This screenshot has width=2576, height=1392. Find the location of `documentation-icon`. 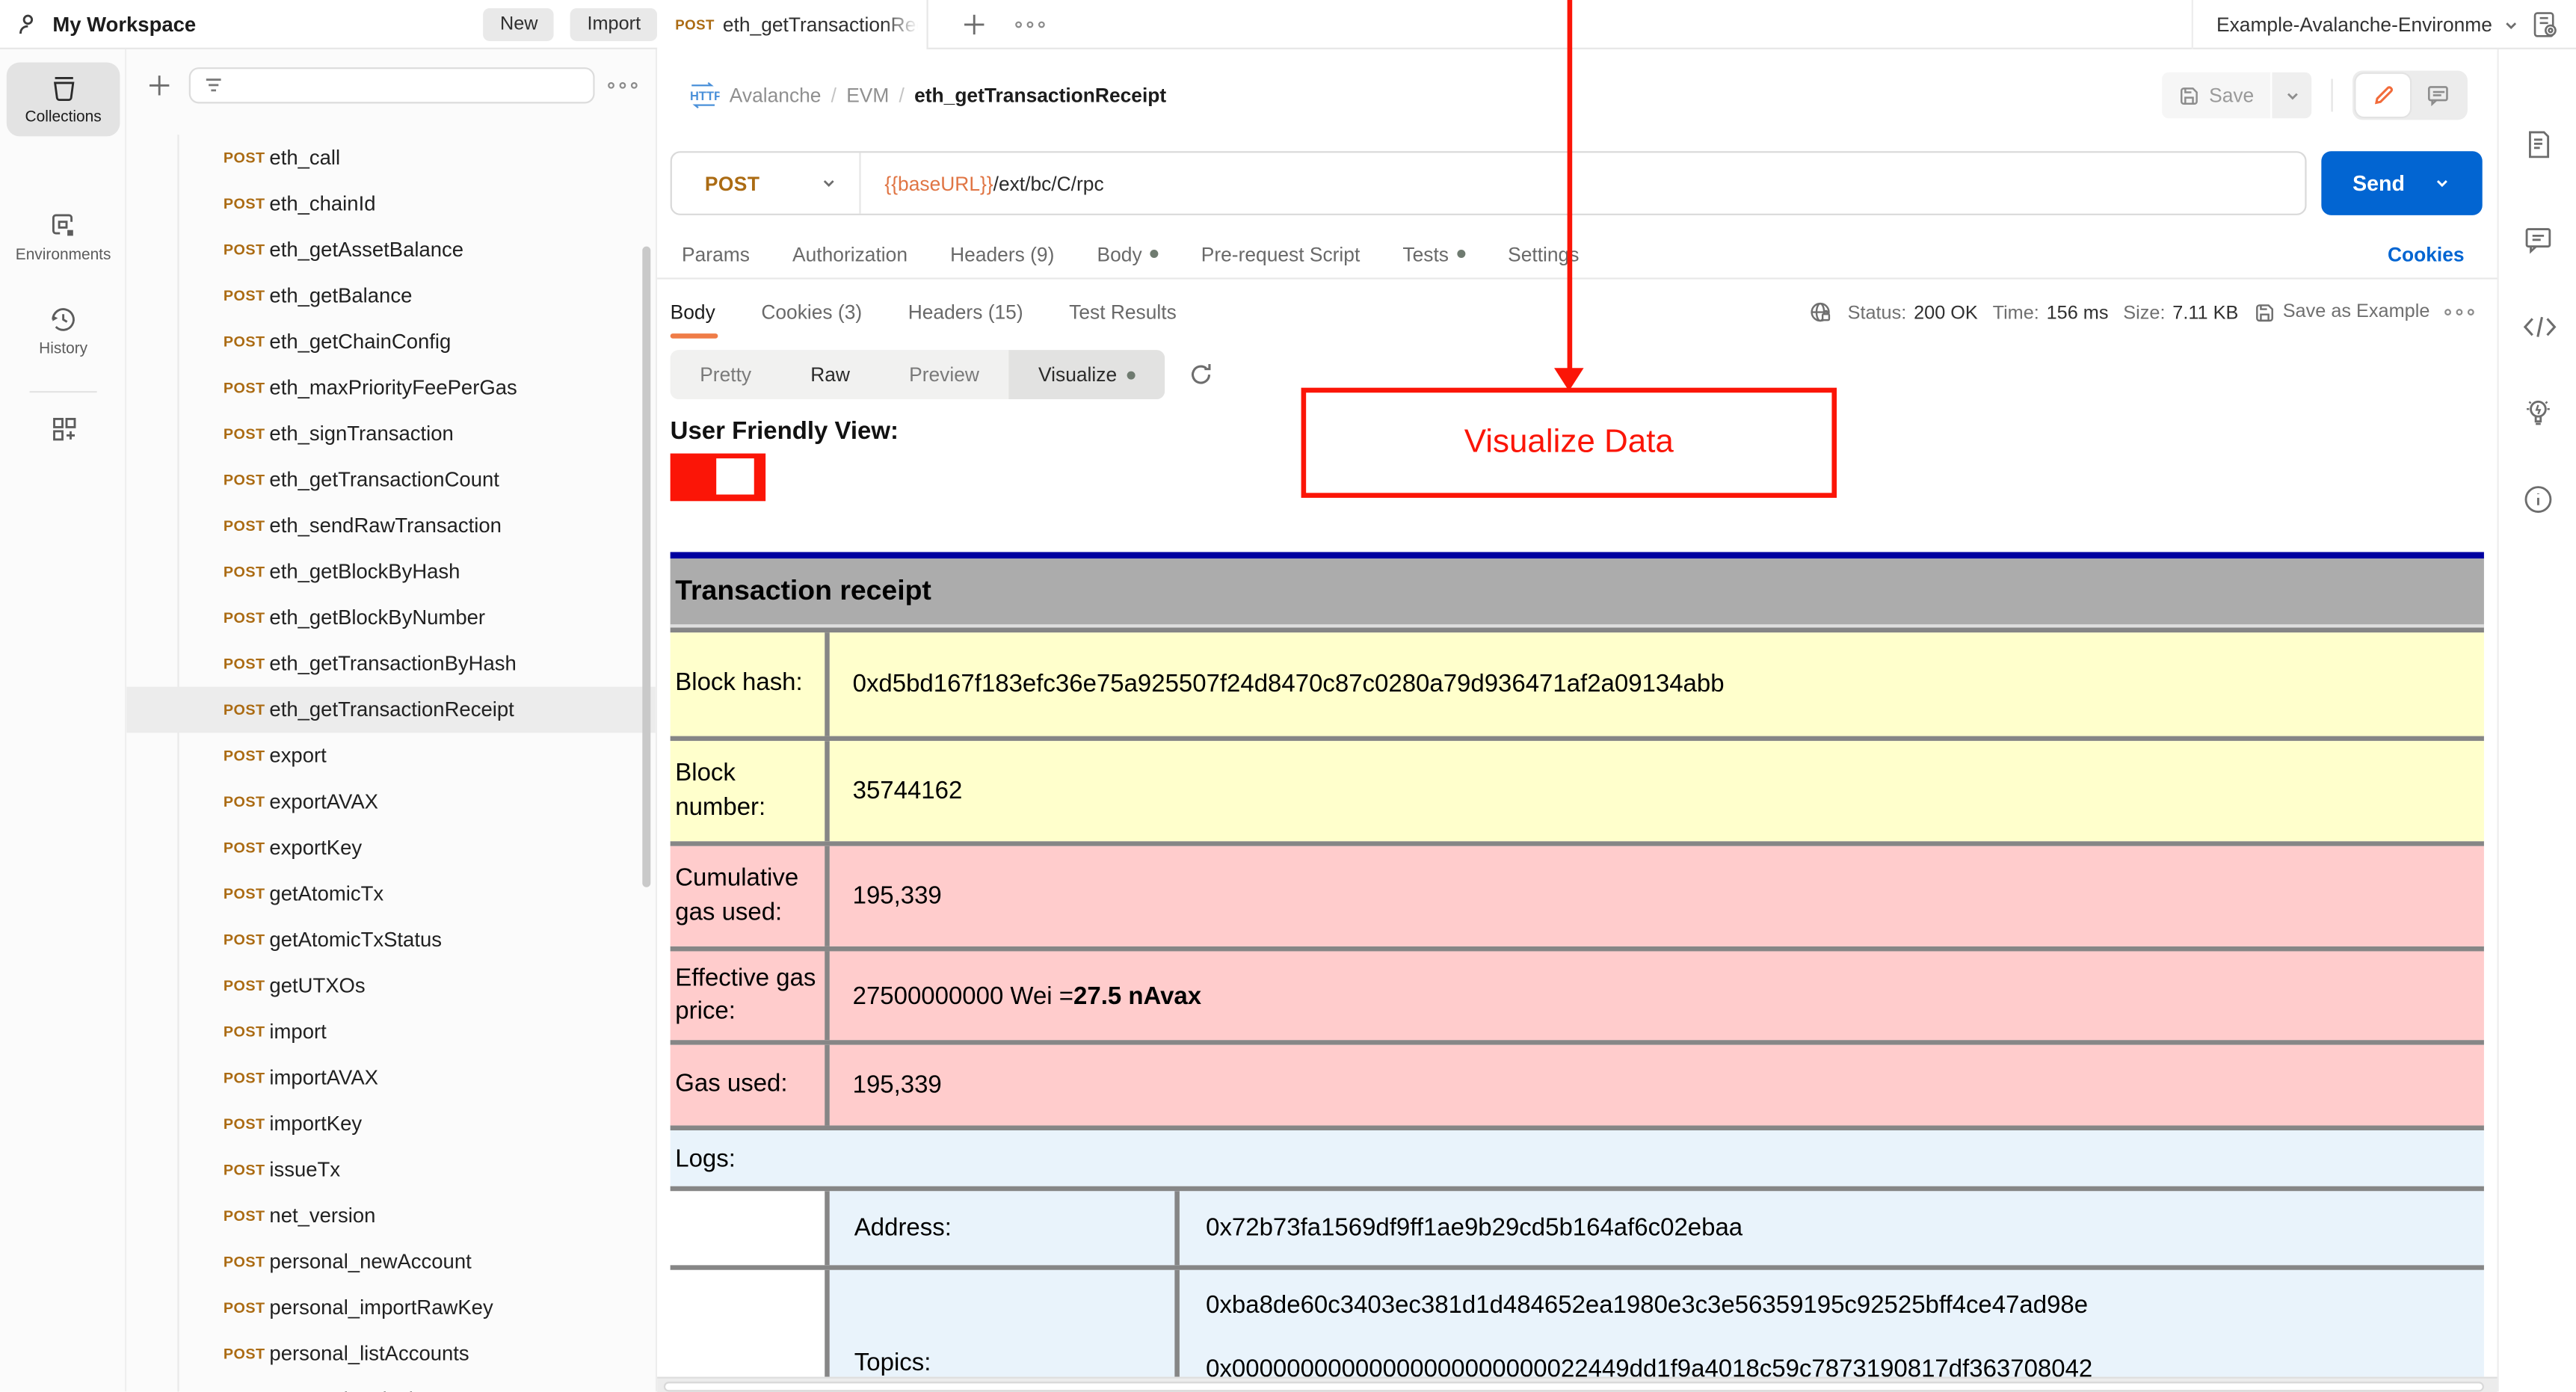

documentation-icon is located at coordinates (2537, 144).